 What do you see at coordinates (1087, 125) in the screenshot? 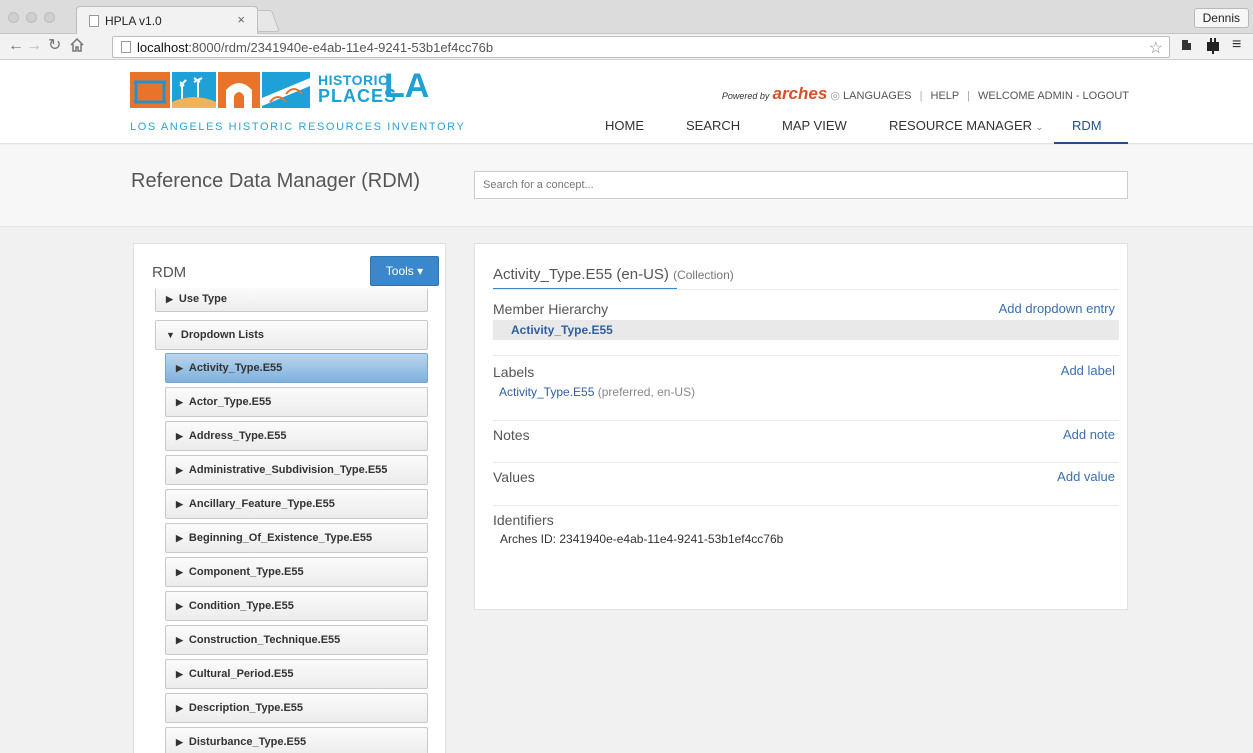
I see `nav-rdm: RDM` at bounding box center [1087, 125].